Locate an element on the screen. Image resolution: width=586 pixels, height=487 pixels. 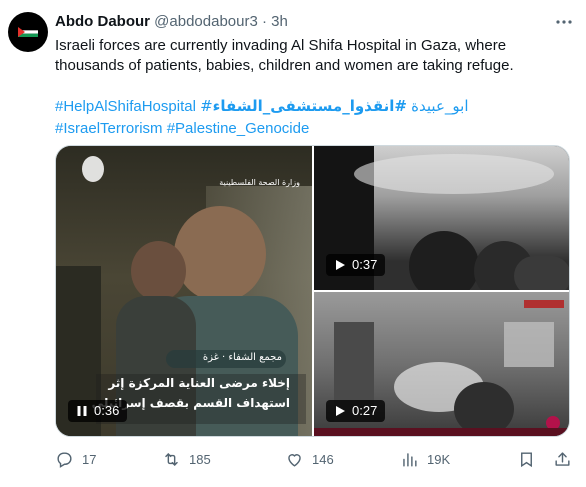
hashtag-link: #Palestine_Genocide is located at coordinates (238, 128).